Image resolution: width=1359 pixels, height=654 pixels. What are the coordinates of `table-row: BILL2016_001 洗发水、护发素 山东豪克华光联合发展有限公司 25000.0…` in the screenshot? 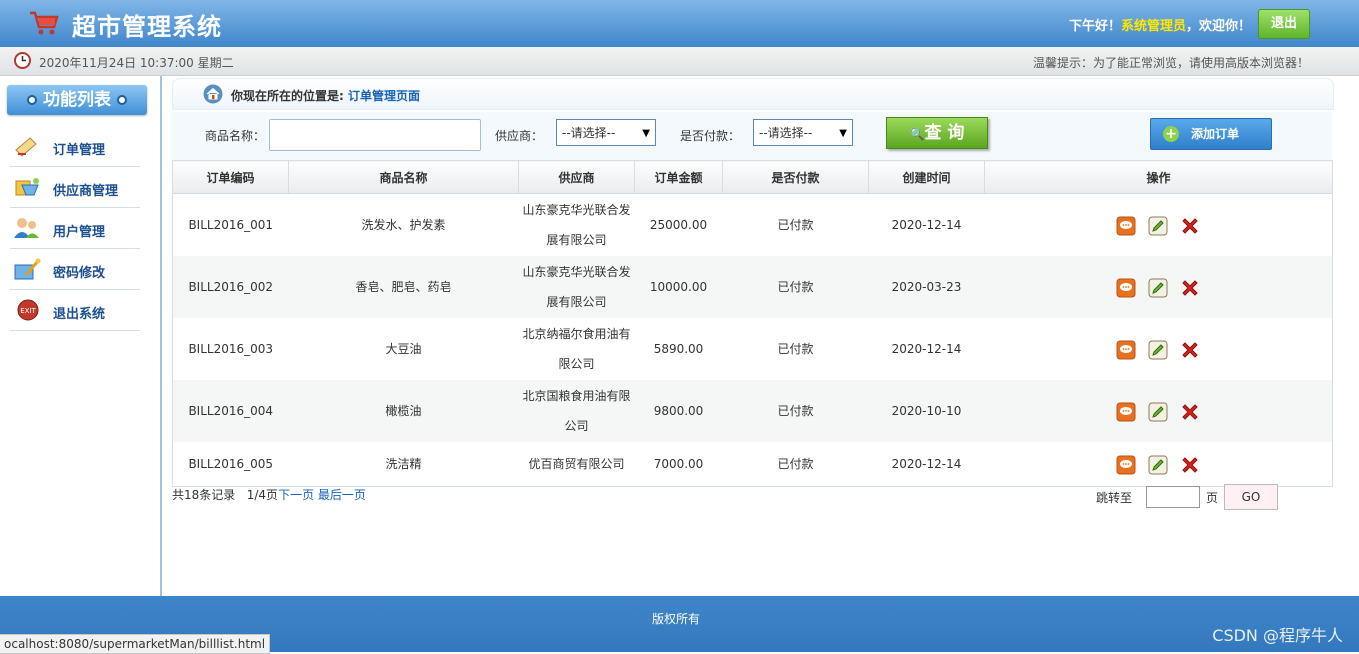 It's located at (753, 225).